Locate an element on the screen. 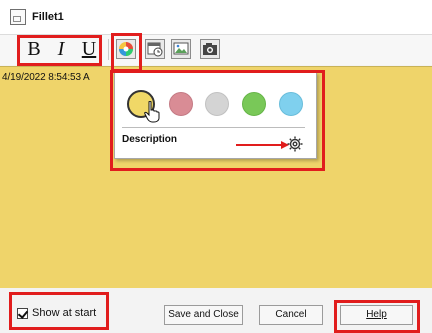  highlight-help-button is located at coordinates (377, 316).